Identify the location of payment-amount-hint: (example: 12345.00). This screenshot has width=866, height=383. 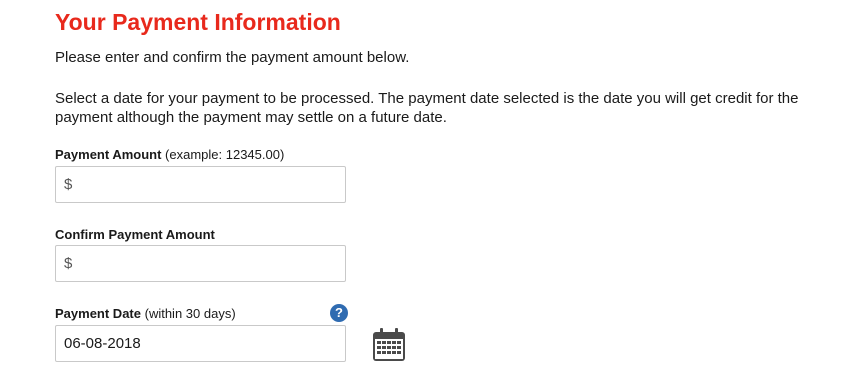
(225, 154).